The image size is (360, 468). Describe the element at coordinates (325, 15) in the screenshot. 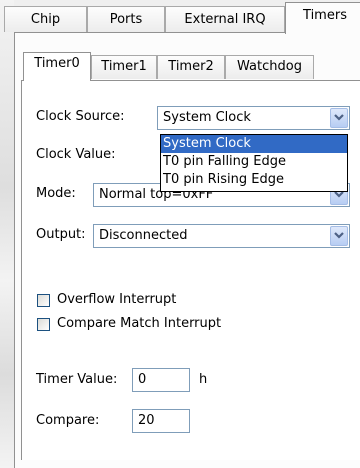

I see `tab-label: Timers` at that location.